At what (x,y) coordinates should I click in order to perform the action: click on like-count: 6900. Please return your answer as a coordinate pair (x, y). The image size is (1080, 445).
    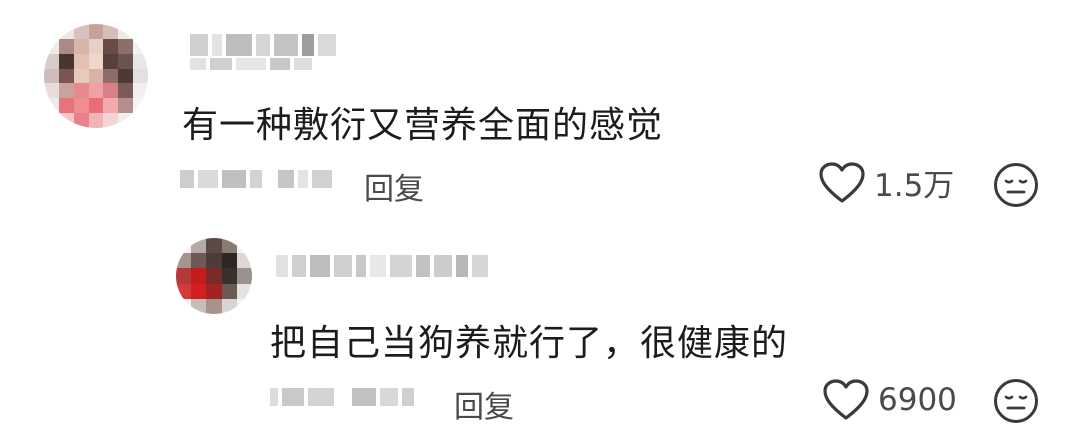
    Looking at the image, I should click on (917, 400).